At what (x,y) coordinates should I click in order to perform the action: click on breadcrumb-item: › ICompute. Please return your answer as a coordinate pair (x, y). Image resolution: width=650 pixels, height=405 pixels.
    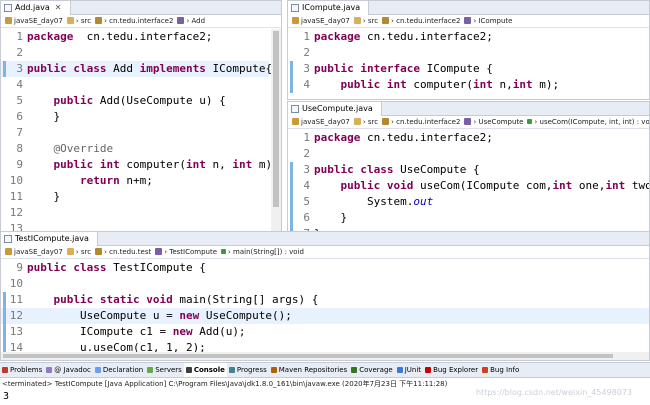
    Looking at the image, I should click on (488, 21).